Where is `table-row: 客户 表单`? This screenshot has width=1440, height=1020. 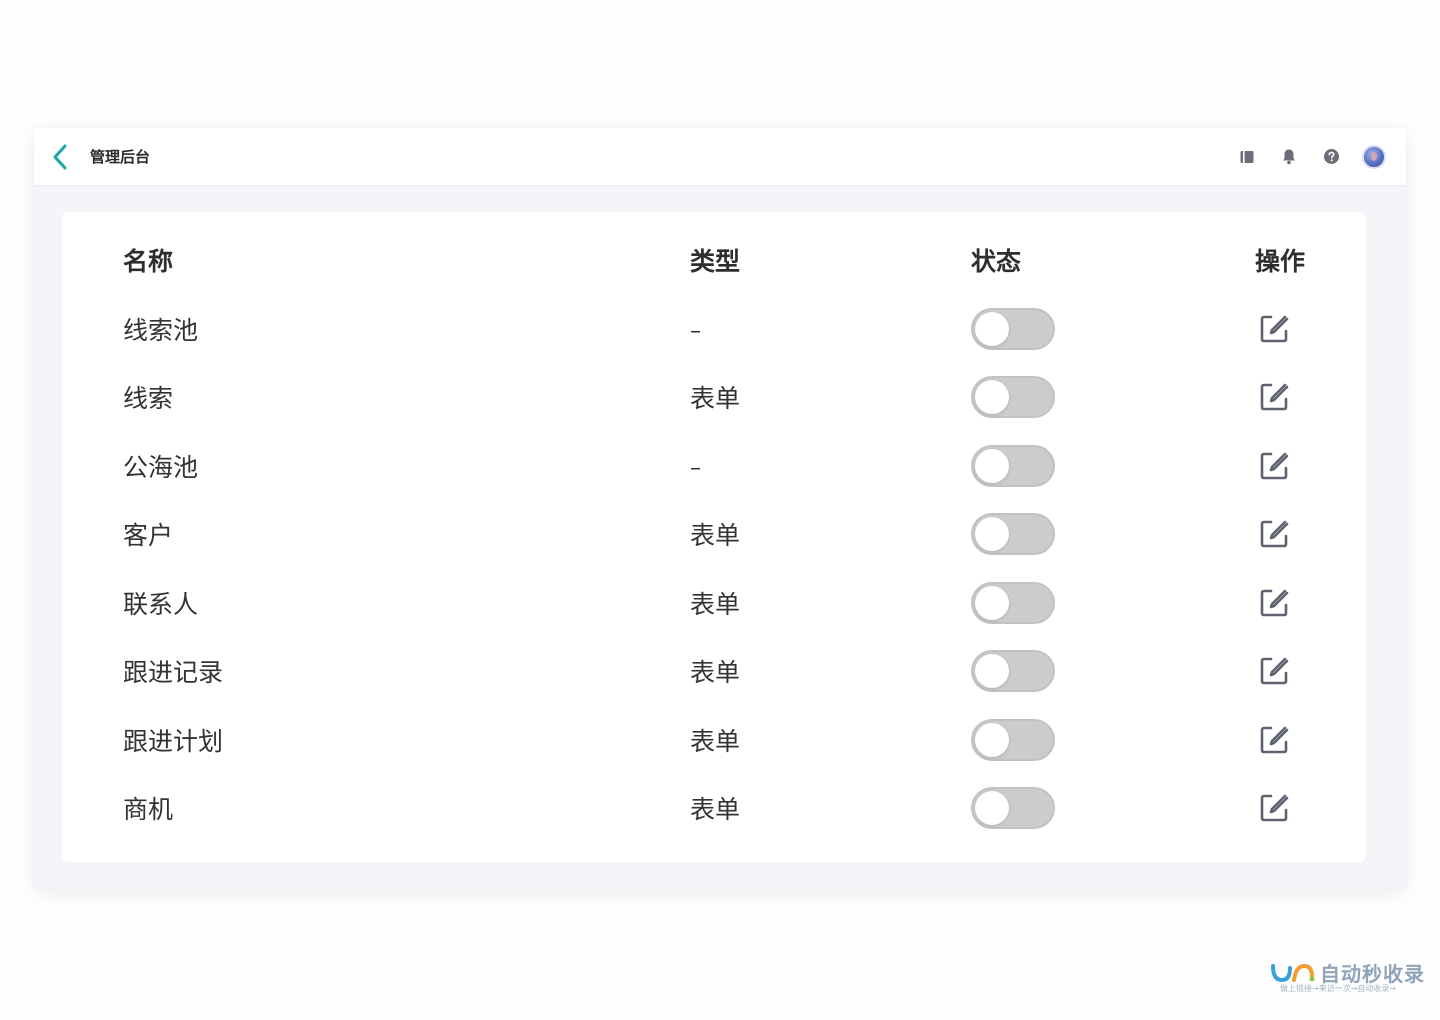 table-row: 客户 表单 is located at coordinates (714, 534).